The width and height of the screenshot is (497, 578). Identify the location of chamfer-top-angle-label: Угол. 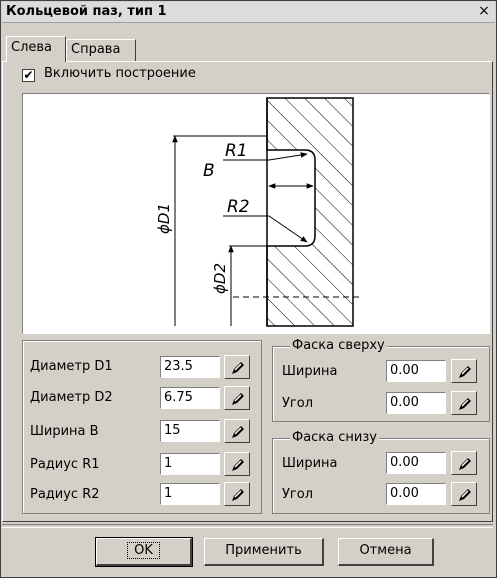
(298, 403).